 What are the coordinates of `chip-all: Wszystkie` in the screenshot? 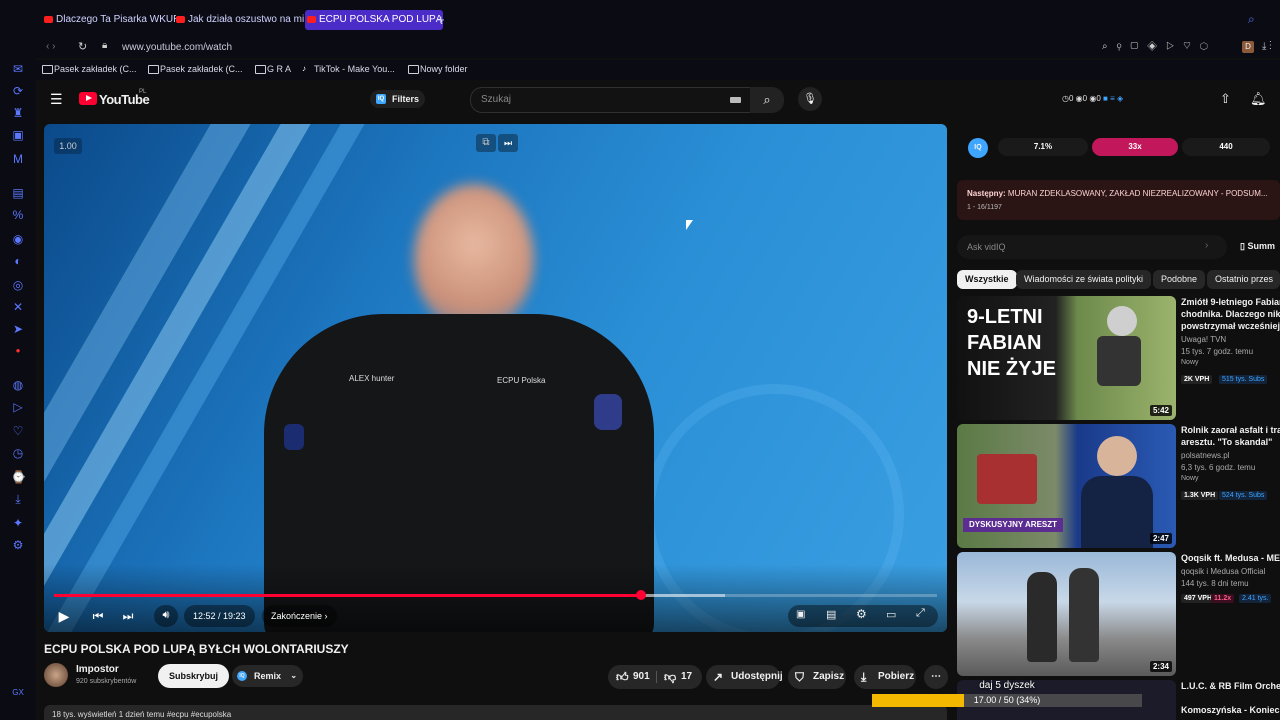 It's located at (987, 279).